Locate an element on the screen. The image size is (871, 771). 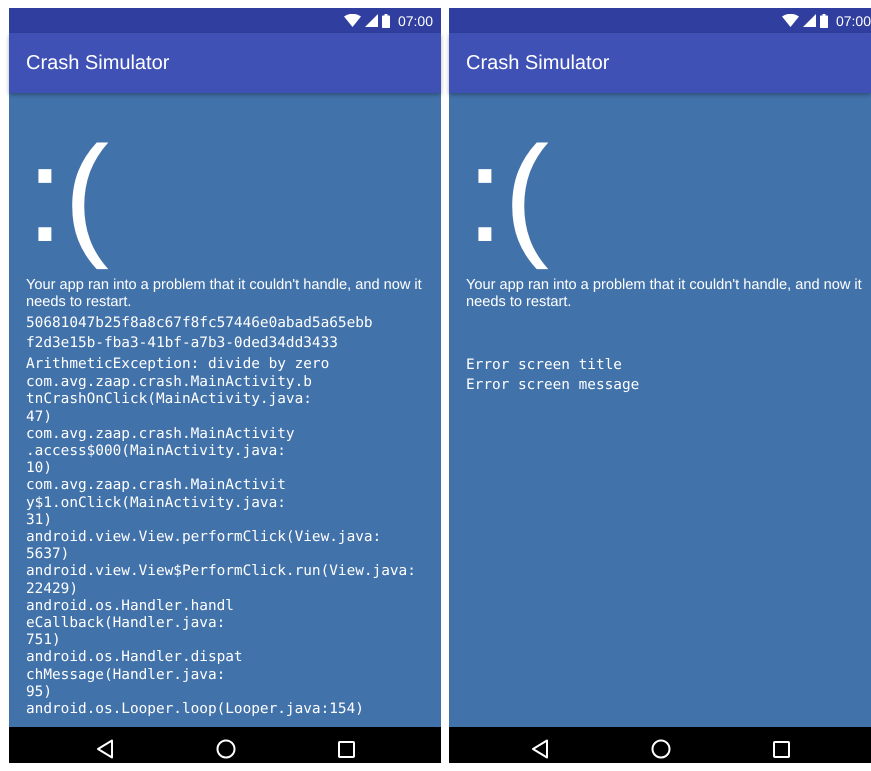
error-detail: Error screen title is located at coordinates (544, 365).